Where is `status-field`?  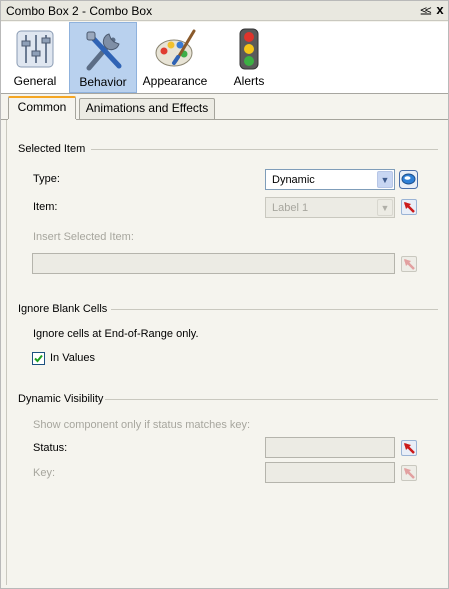 status-field is located at coordinates (330, 447).